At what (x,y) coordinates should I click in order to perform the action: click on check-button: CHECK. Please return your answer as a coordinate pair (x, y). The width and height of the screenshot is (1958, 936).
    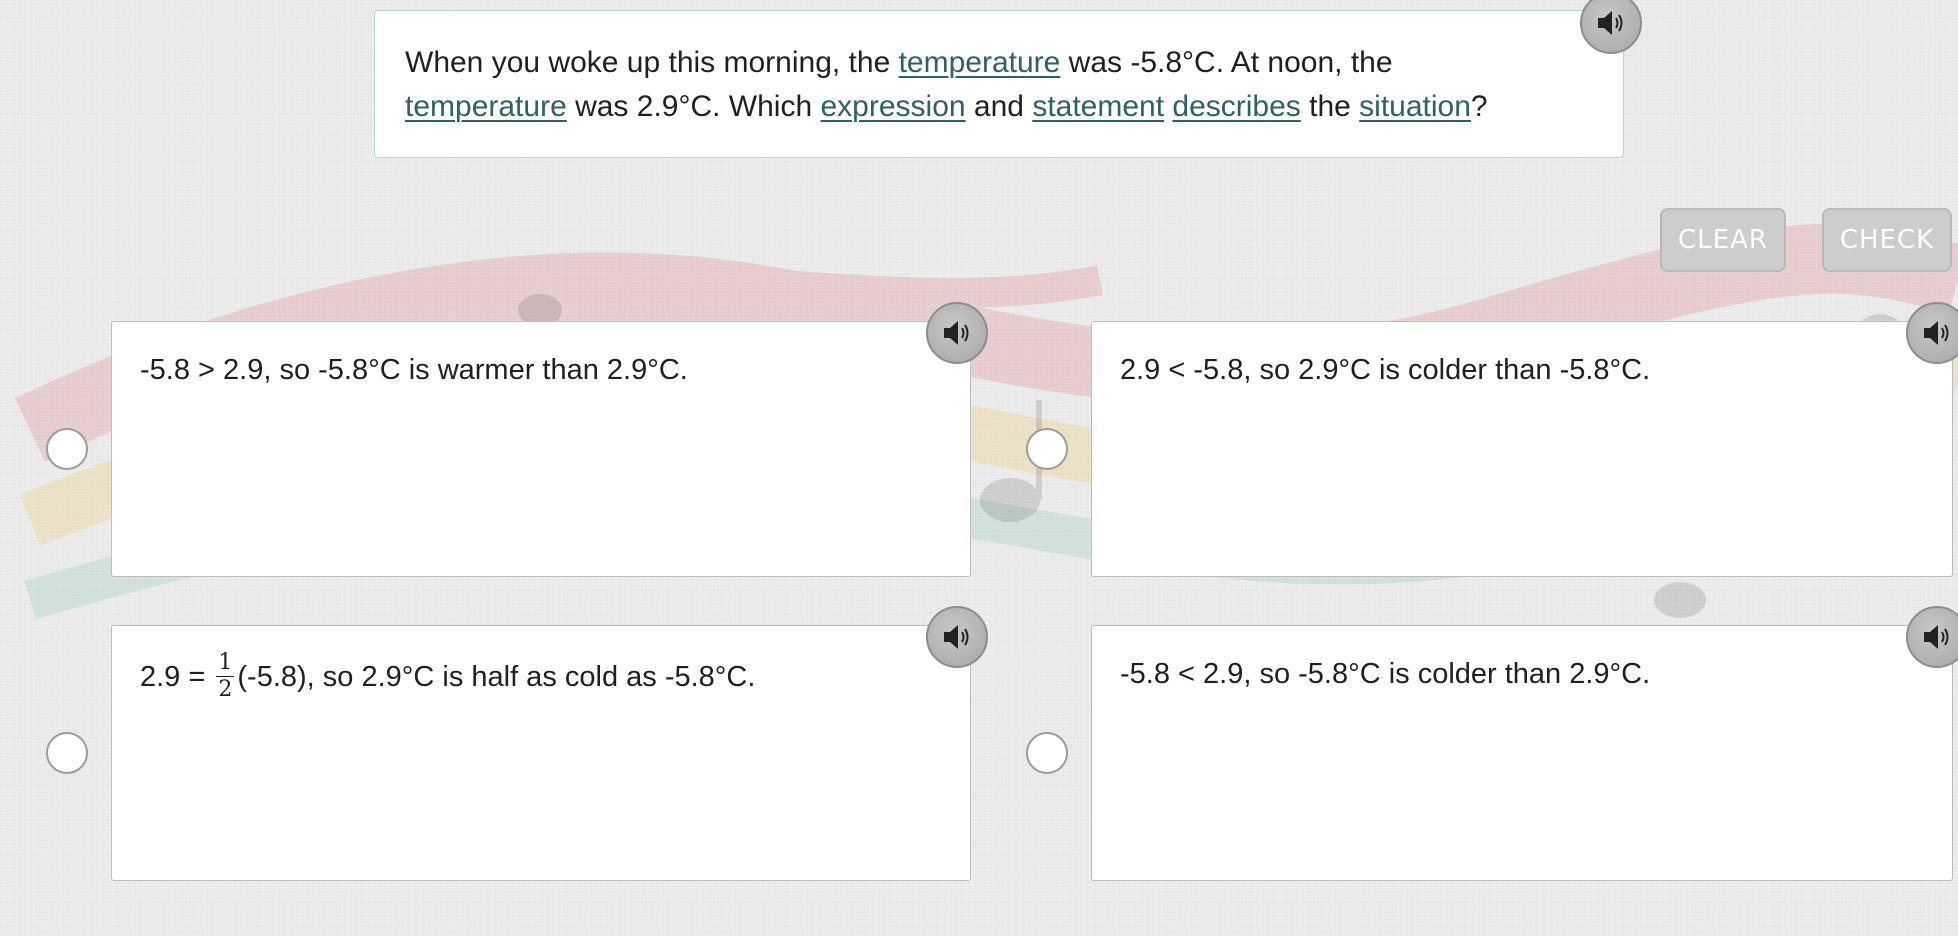
    Looking at the image, I should click on (1887, 240).